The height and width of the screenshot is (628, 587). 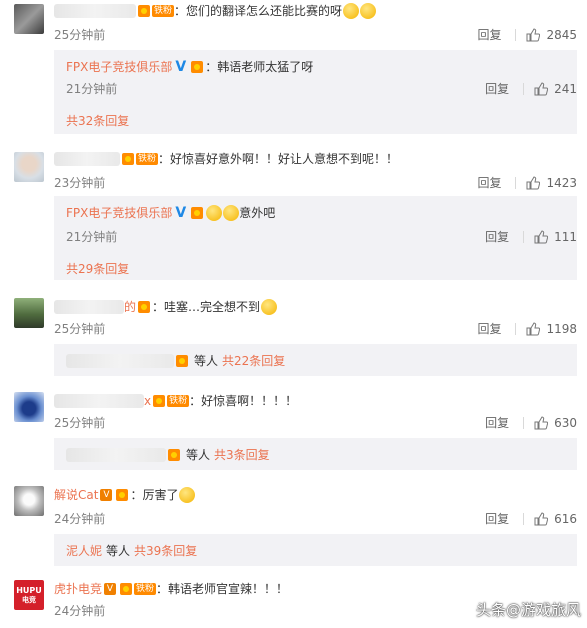 I want to click on more-replies-link: 共29条回复, so click(x=97, y=268).